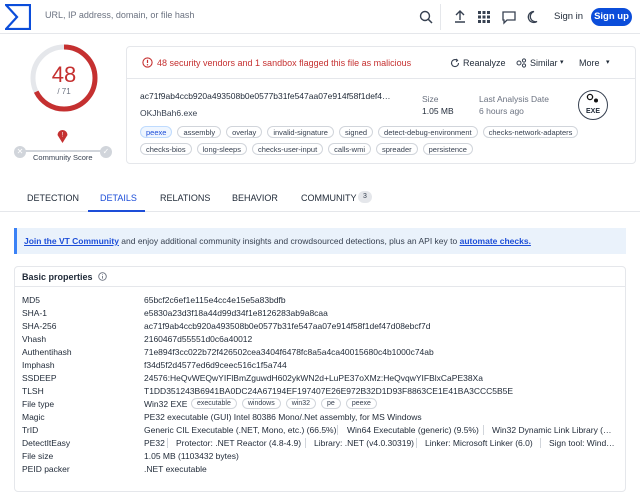 Image resolution: width=640 pixels, height=492 pixels. What do you see at coordinates (255, 198) in the screenshot?
I see `tab-behavior: BEHAVIOR` at bounding box center [255, 198].